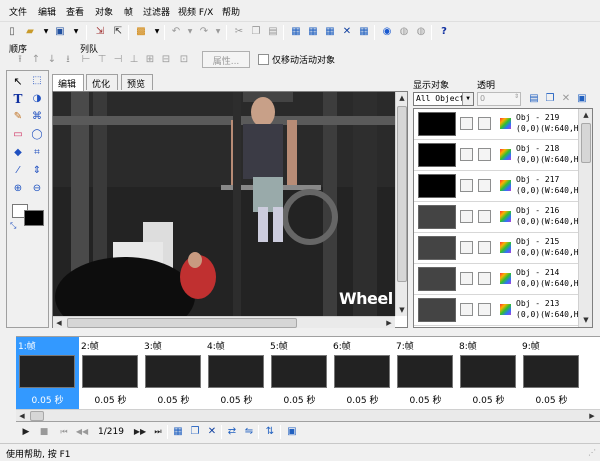  I want to click on list-item: Obj - 216 (0,0)(W:640,H:, so click(498, 217).